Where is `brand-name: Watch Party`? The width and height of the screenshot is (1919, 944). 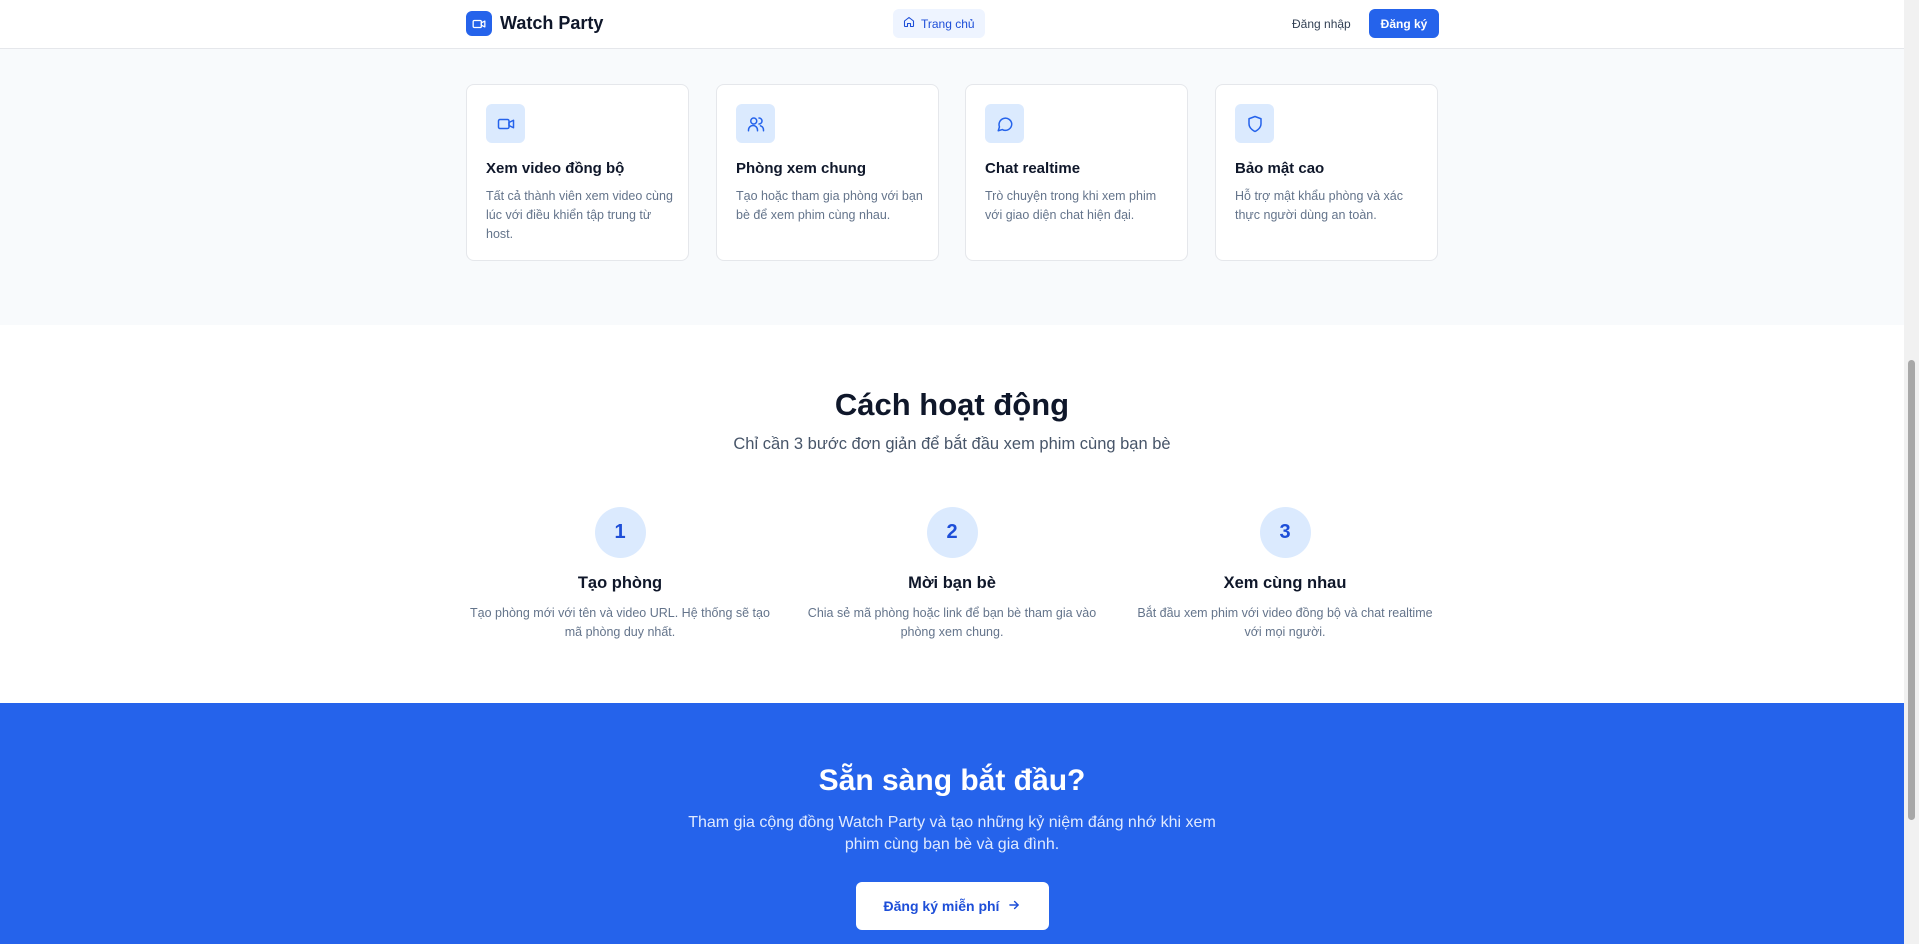 brand-name: Watch Party is located at coordinates (552, 23).